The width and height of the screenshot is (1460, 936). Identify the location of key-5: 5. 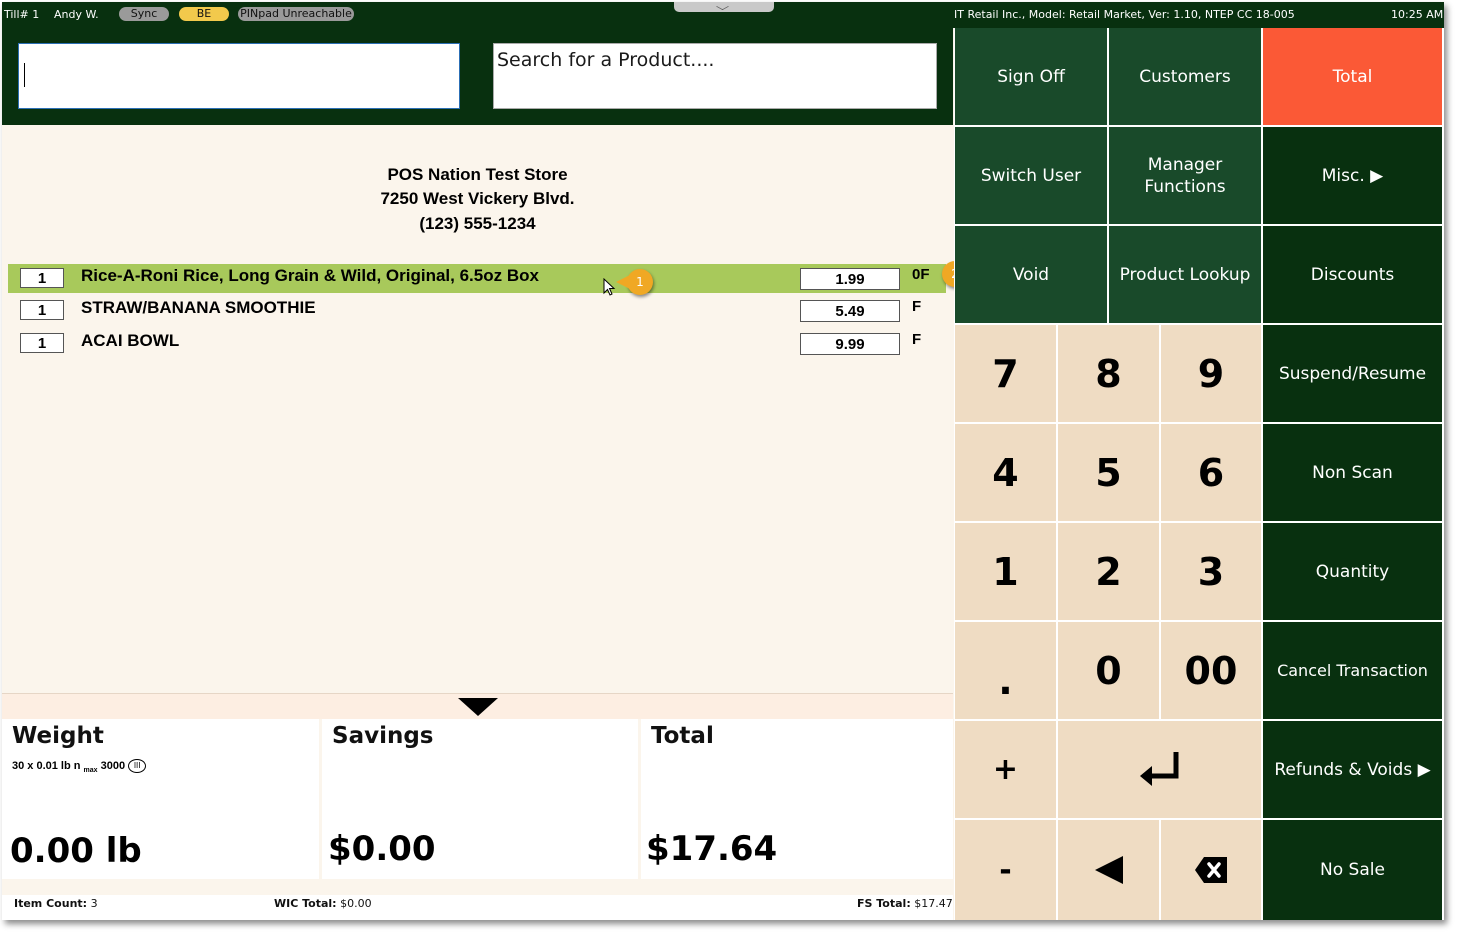
(1108, 472).